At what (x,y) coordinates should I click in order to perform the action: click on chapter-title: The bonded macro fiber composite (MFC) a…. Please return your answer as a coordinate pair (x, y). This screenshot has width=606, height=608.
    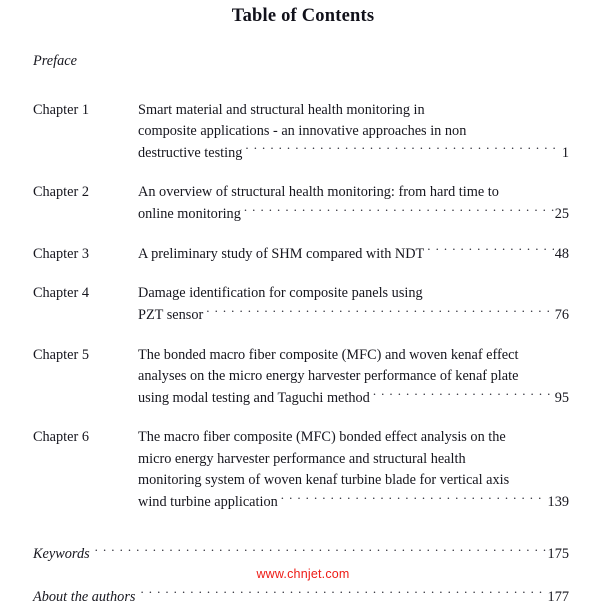
    Looking at the image, I should click on (353, 377).